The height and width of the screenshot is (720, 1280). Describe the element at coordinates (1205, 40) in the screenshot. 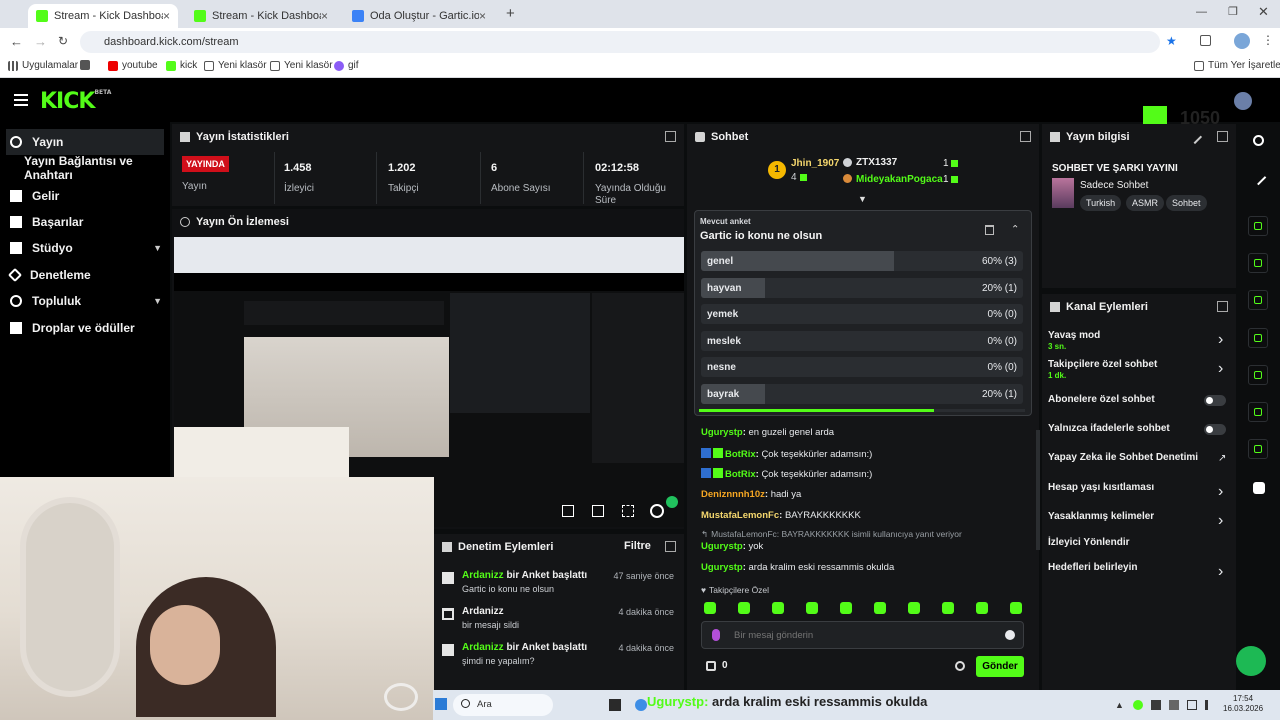

I see `extensions-icon` at that location.